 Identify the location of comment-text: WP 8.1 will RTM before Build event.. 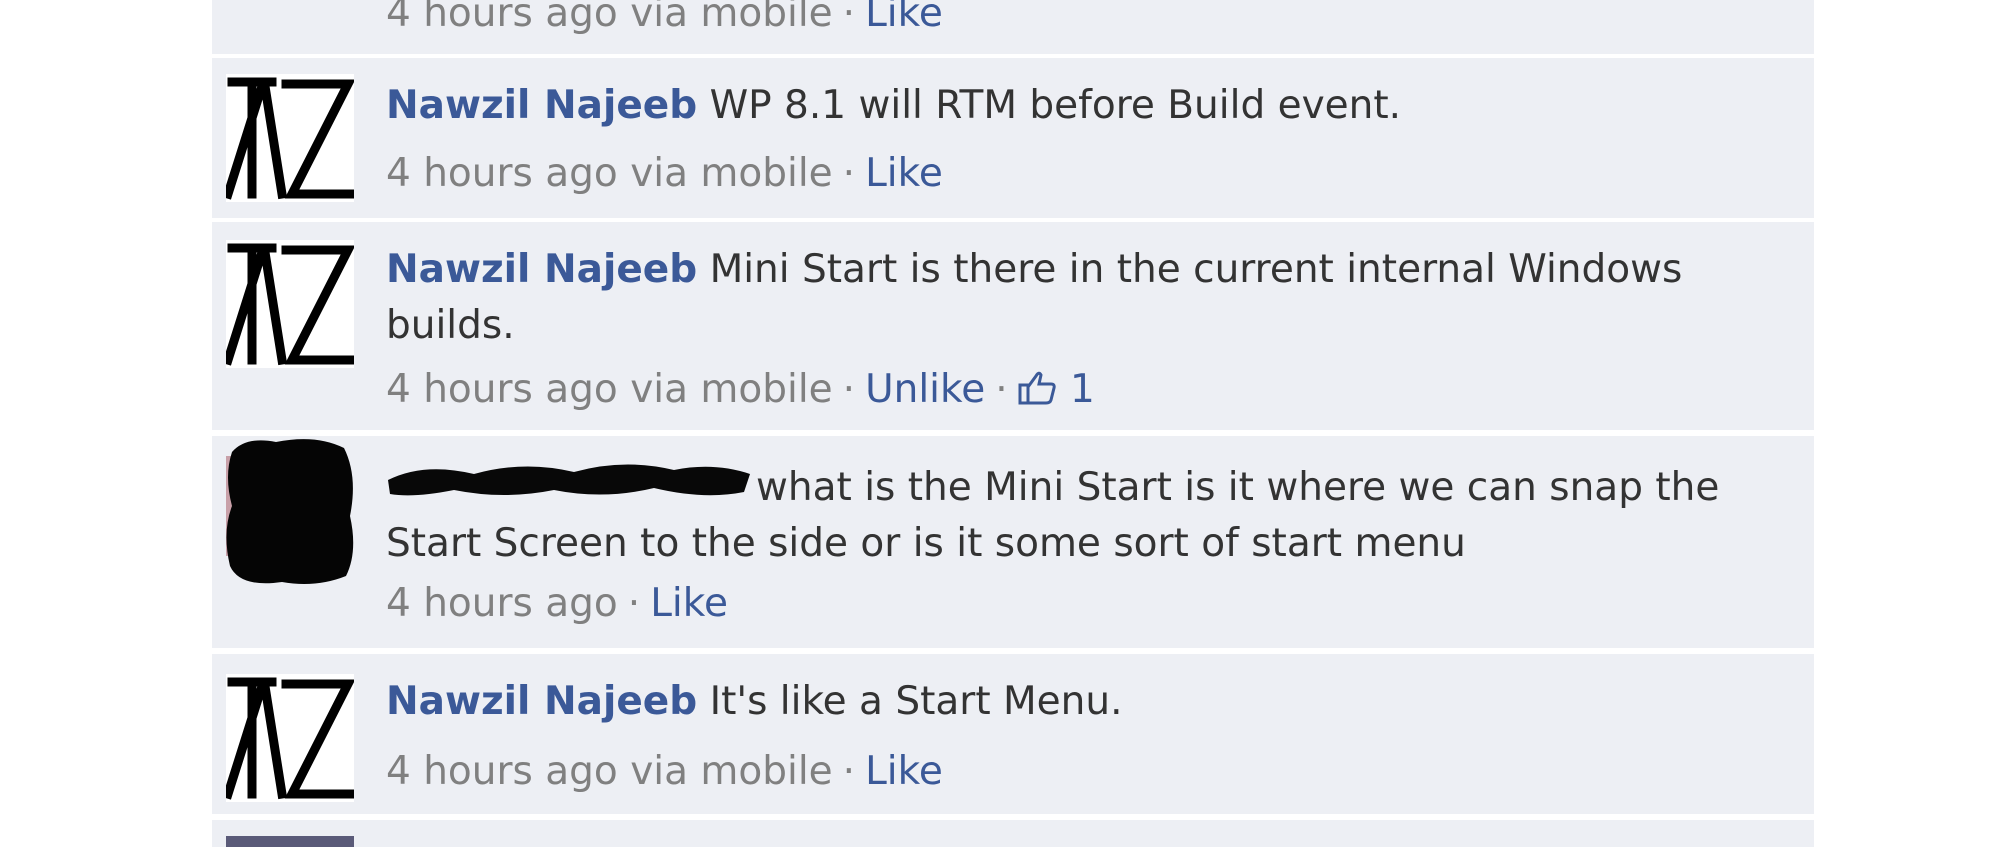
(1055, 105).